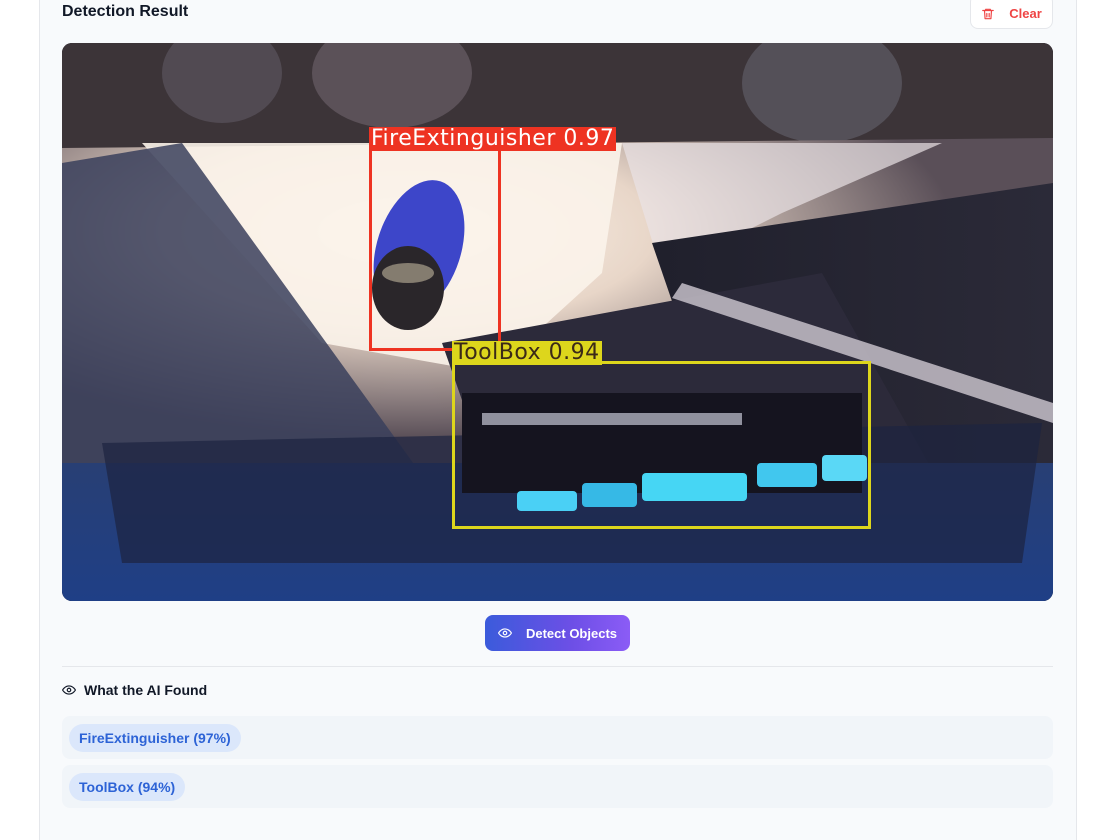 Image resolution: width=1093 pixels, height=840 pixels. Describe the element at coordinates (155, 737) in the screenshot. I see `result-badge: FireExtinguisher (97%)` at that location.